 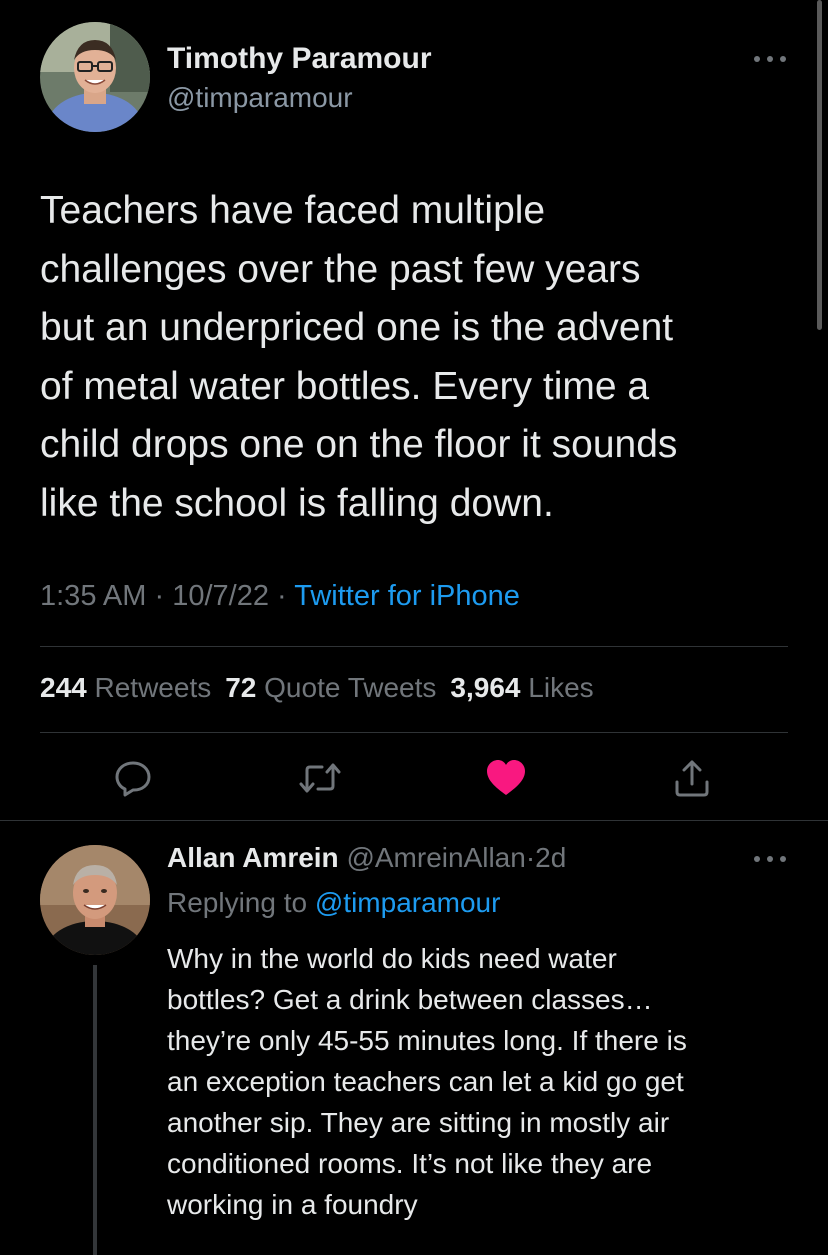 I want to click on quote-count: 72, so click(x=241, y=687).